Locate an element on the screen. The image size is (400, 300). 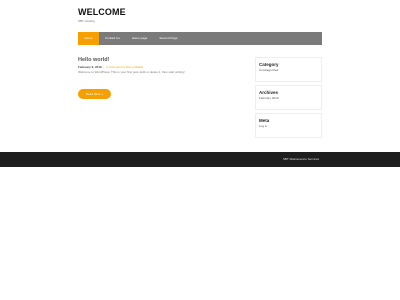
site-header: WELCOME SBT Hosting is located at coordinates (102, 15).